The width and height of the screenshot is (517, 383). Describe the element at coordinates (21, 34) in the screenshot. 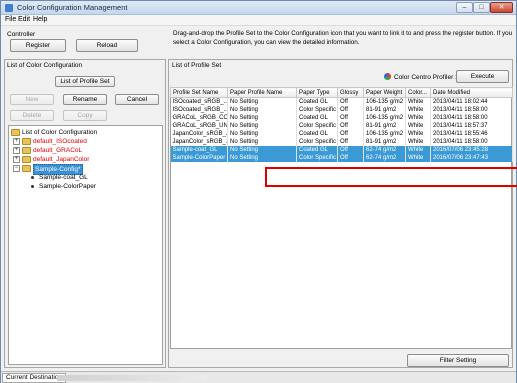

I see `controller-label: Controller` at that location.